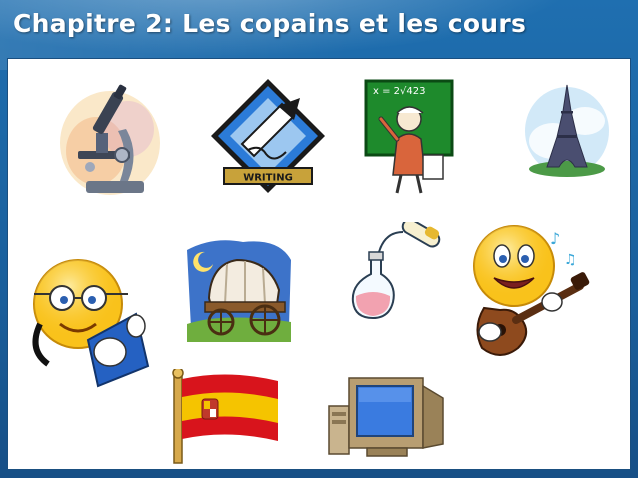 This screenshot has height=478, width=638. Describe the element at coordinates (396, 271) in the screenshot. I see `flask-icon` at that location.